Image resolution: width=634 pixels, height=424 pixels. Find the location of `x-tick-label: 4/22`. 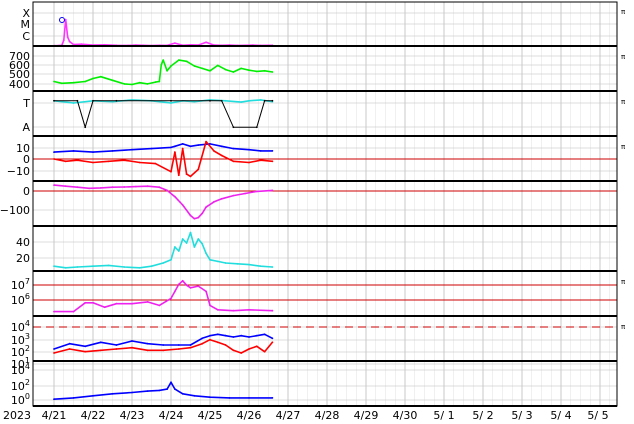

x-tick-label: 4/22 is located at coordinates (93, 415).